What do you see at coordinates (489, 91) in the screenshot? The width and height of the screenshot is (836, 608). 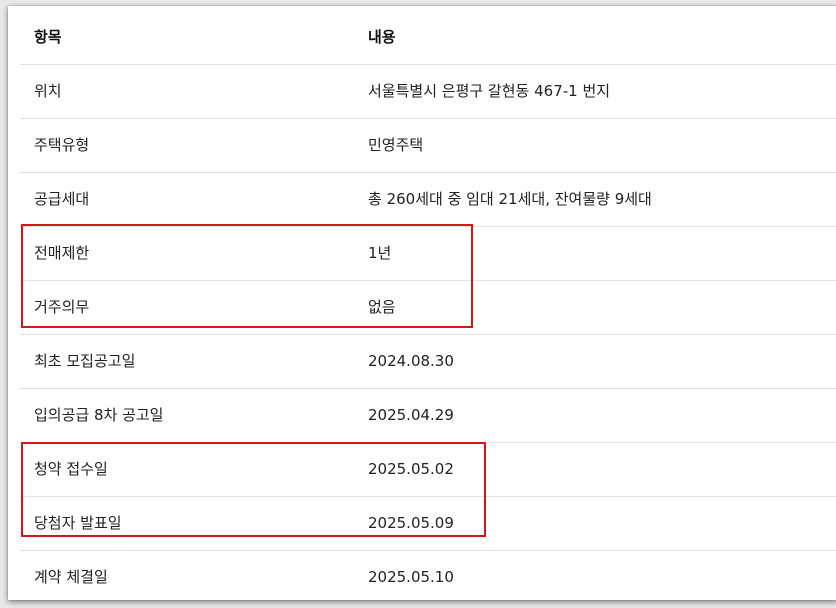 I see `row-value: 서울특별시 은평구 갈현동 467-1 번지` at bounding box center [489, 91].